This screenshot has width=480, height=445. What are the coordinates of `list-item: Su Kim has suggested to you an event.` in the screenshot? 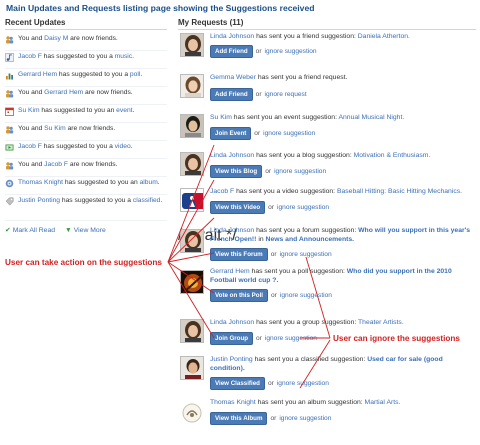 It's located at (86, 114).